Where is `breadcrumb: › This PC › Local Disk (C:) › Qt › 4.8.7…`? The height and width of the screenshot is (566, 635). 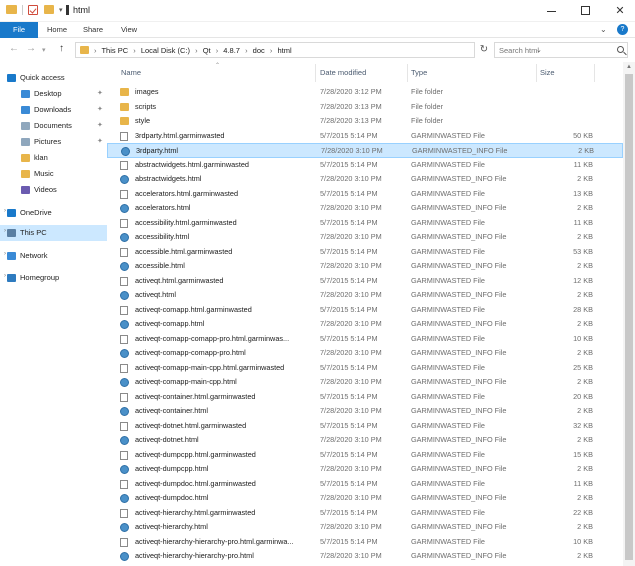
breadcrumb: › This PC › Local Disk (C:) › Qt › 4.8.7… is located at coordinates (194, 50).